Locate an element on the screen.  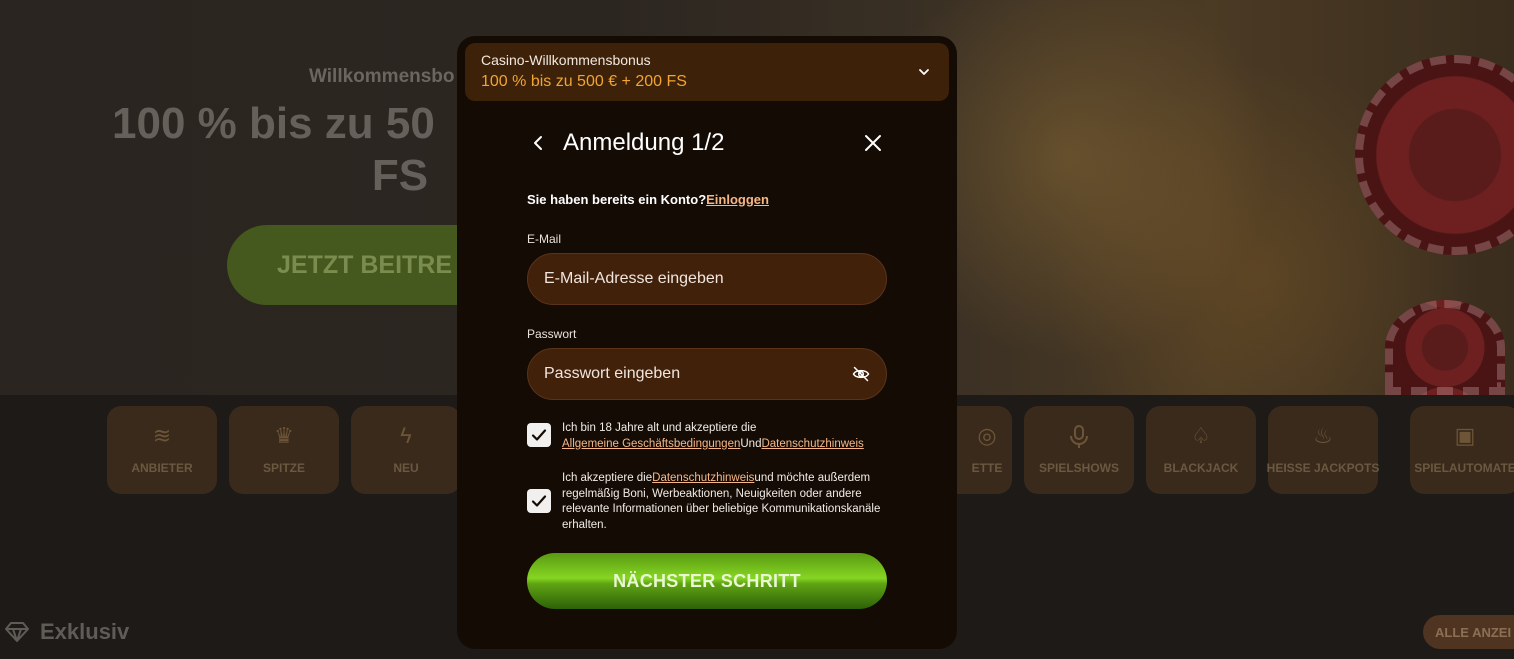
form-header: Anmeldung 1/2 is located at coordinates (707, 143).